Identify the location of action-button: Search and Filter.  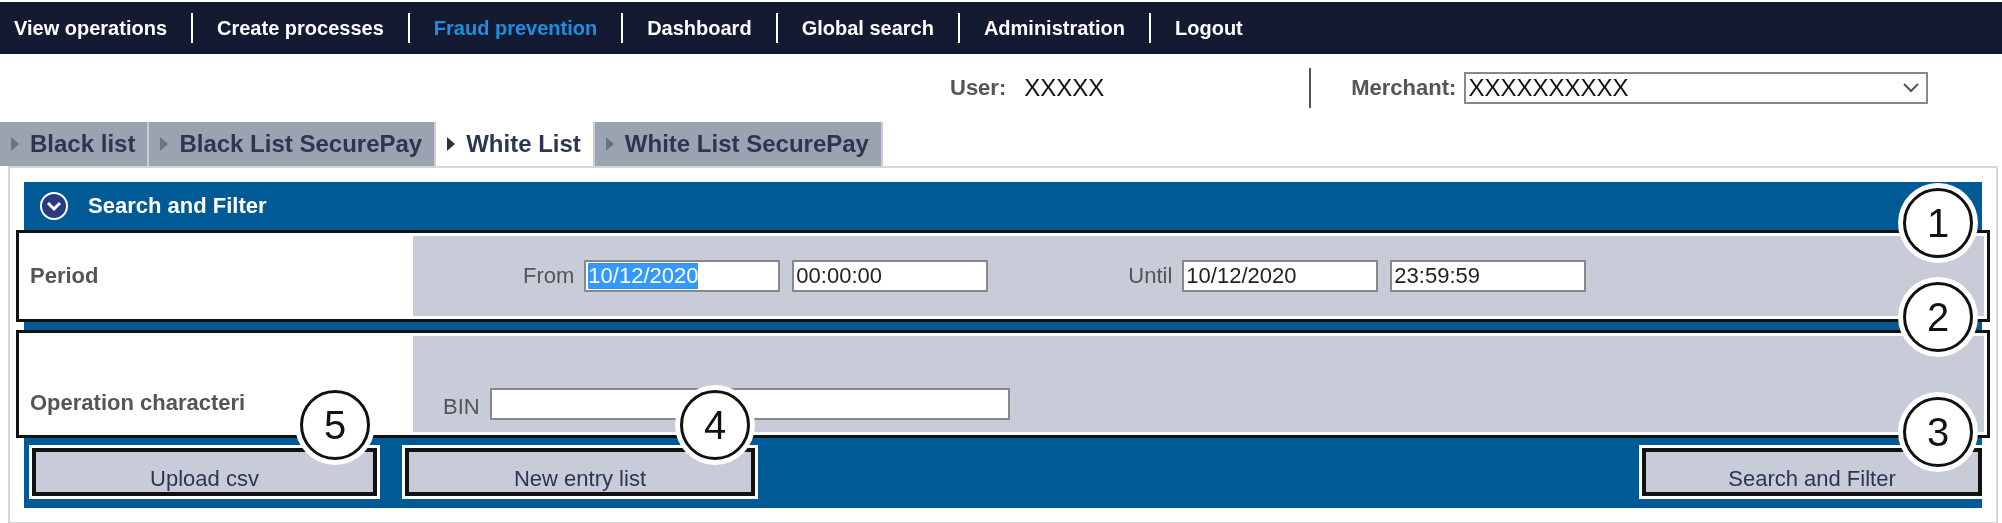
(1812, 472).